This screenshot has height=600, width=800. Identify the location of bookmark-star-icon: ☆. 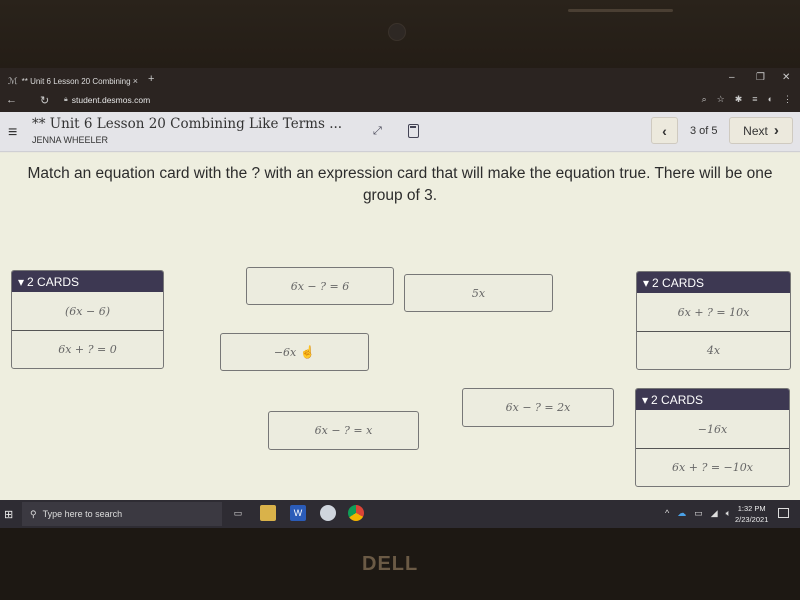
(721, 99).